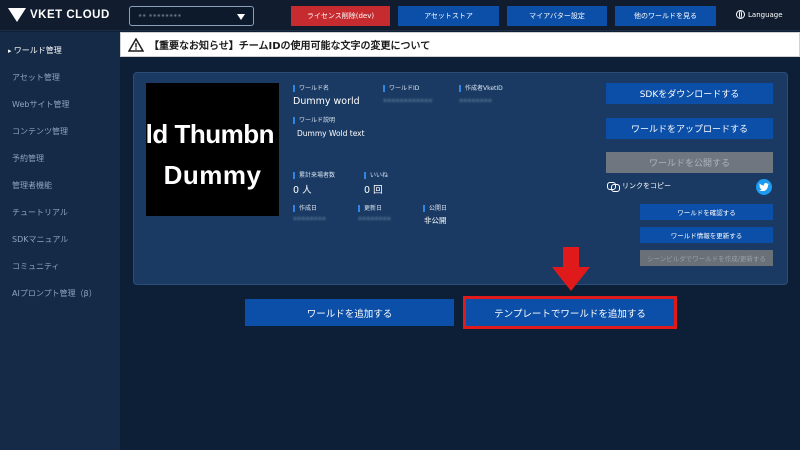 The image size is (800, 450). Describe the element at coordinates (136, 44) in the screenshot. I see `warning-icon` at that location.